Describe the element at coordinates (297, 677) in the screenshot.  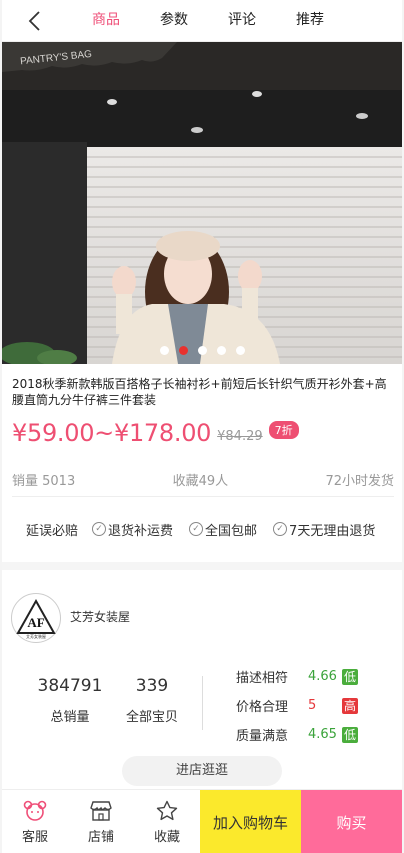
I see `rating-description: 描述相符 4.66 低` at that location.